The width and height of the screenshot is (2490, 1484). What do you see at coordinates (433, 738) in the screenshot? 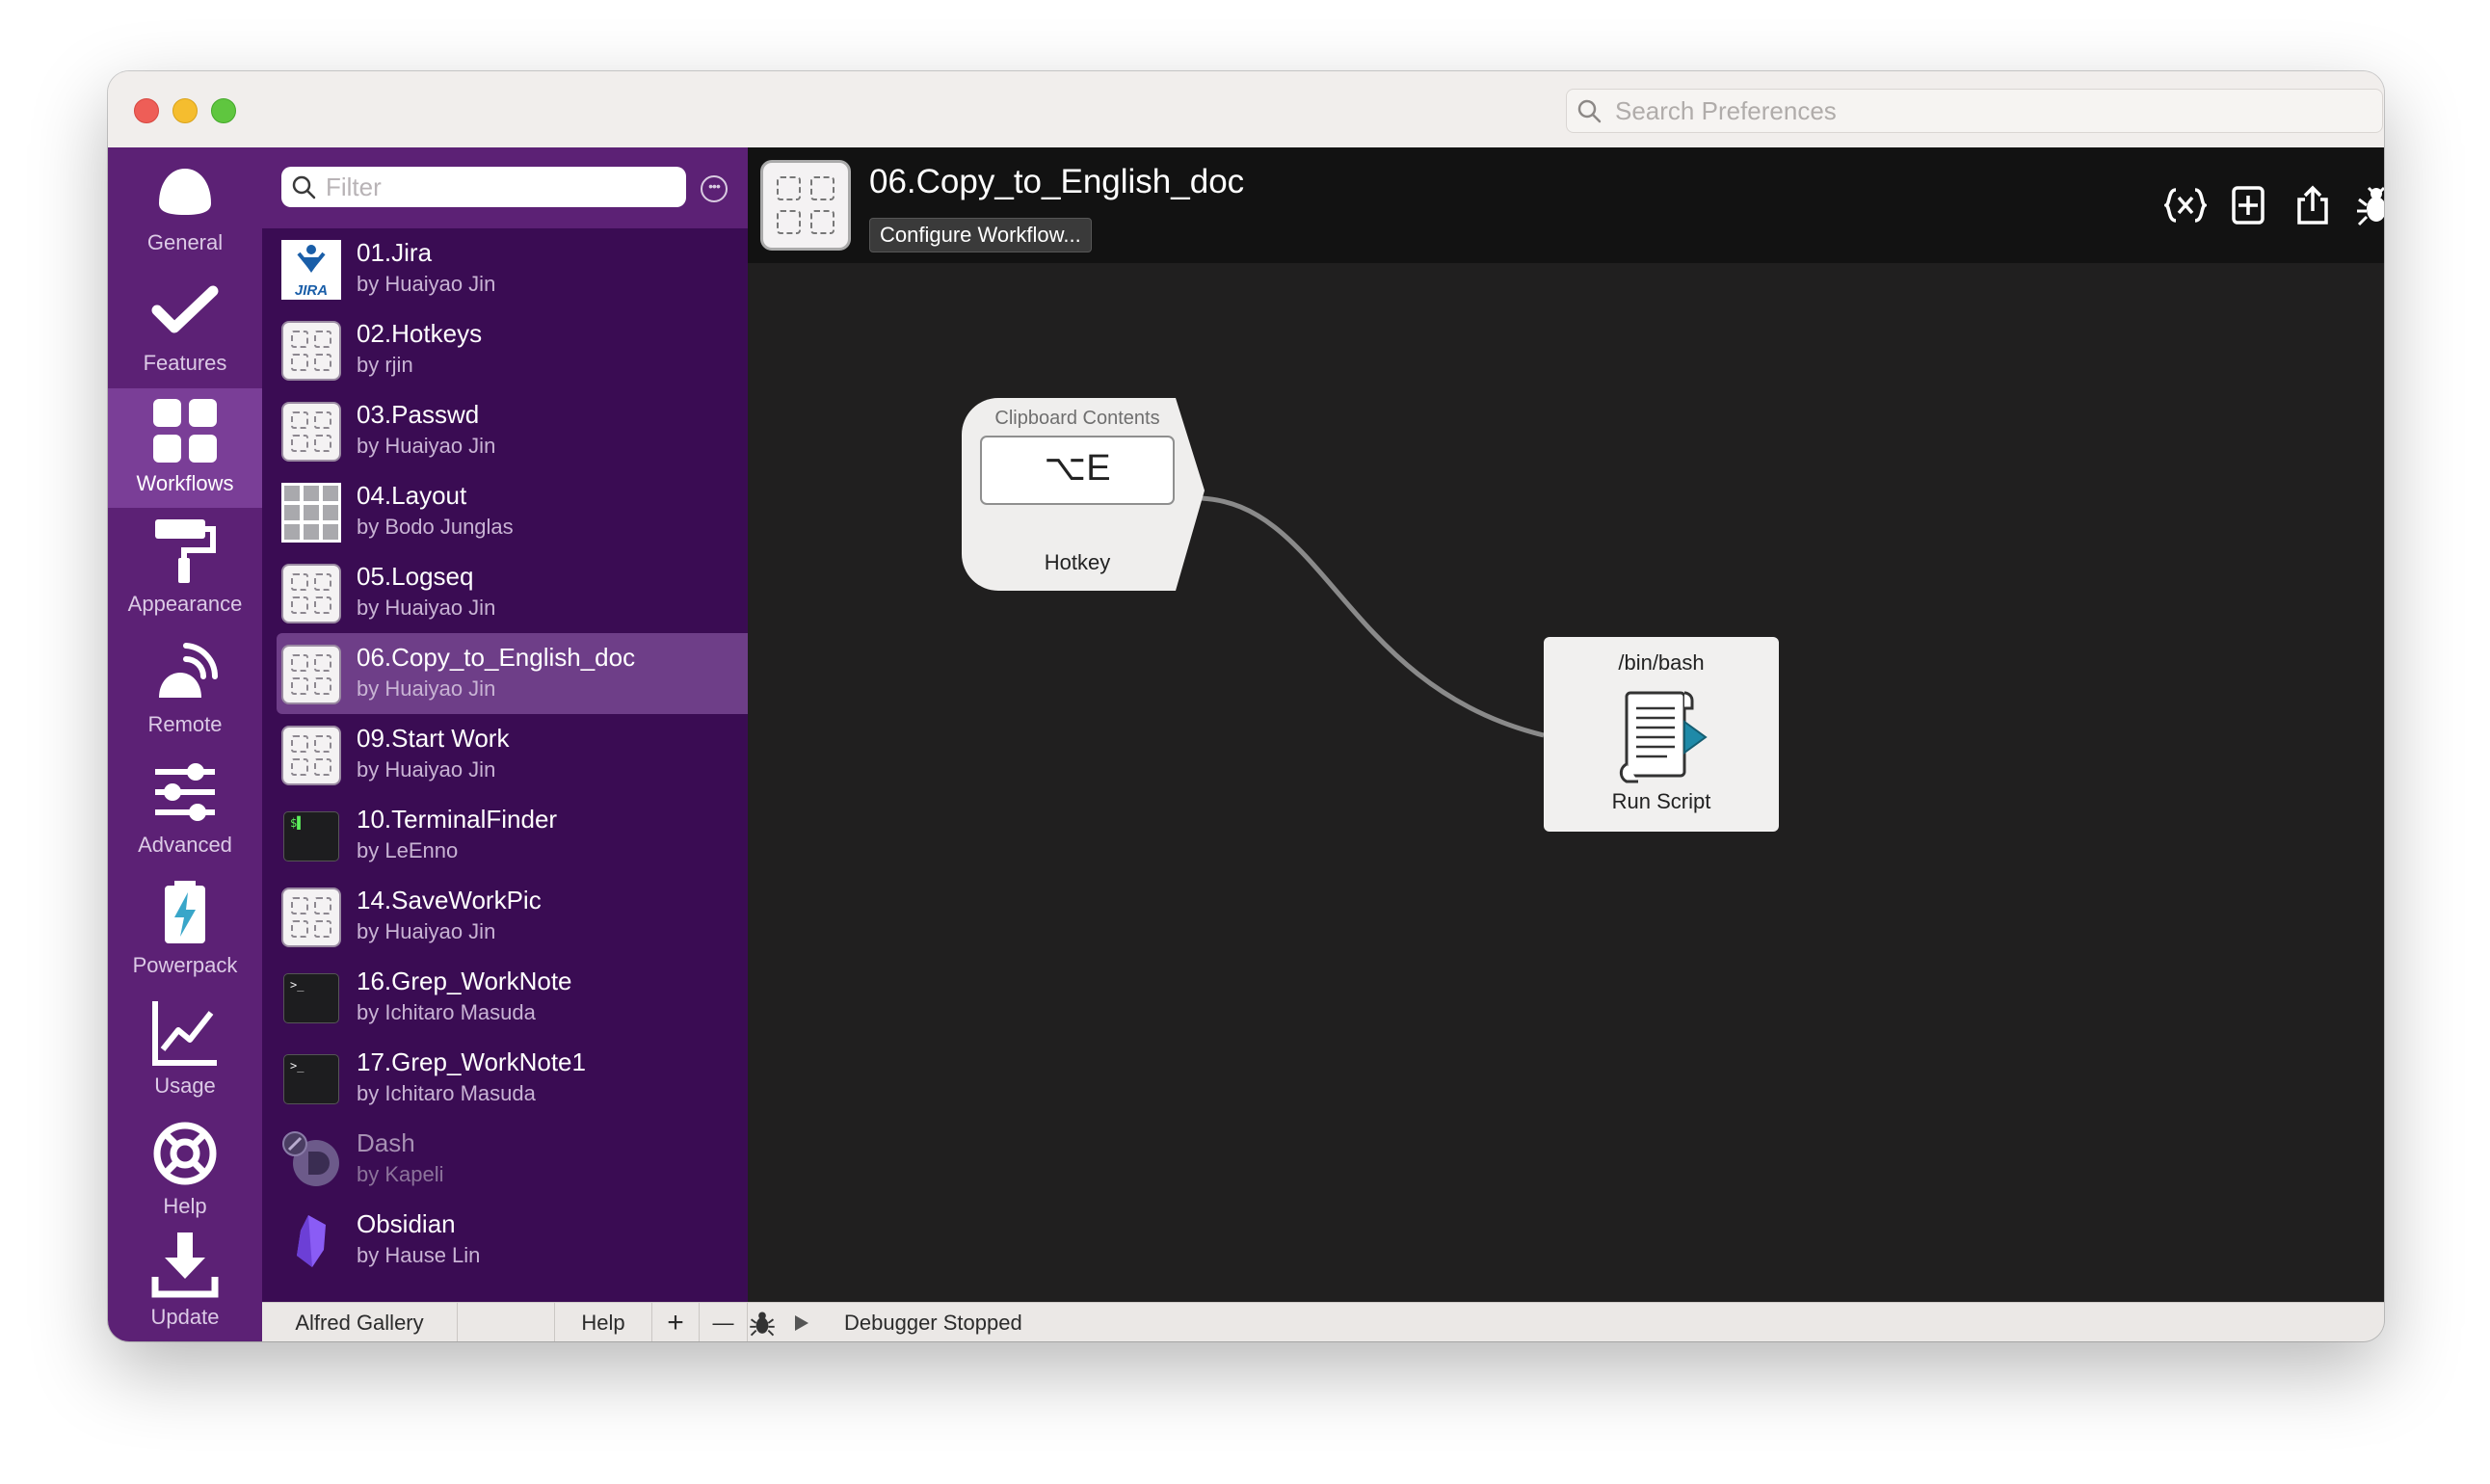
I see `workflow-title: 09.Start Work` at bounding box center [433, 738].